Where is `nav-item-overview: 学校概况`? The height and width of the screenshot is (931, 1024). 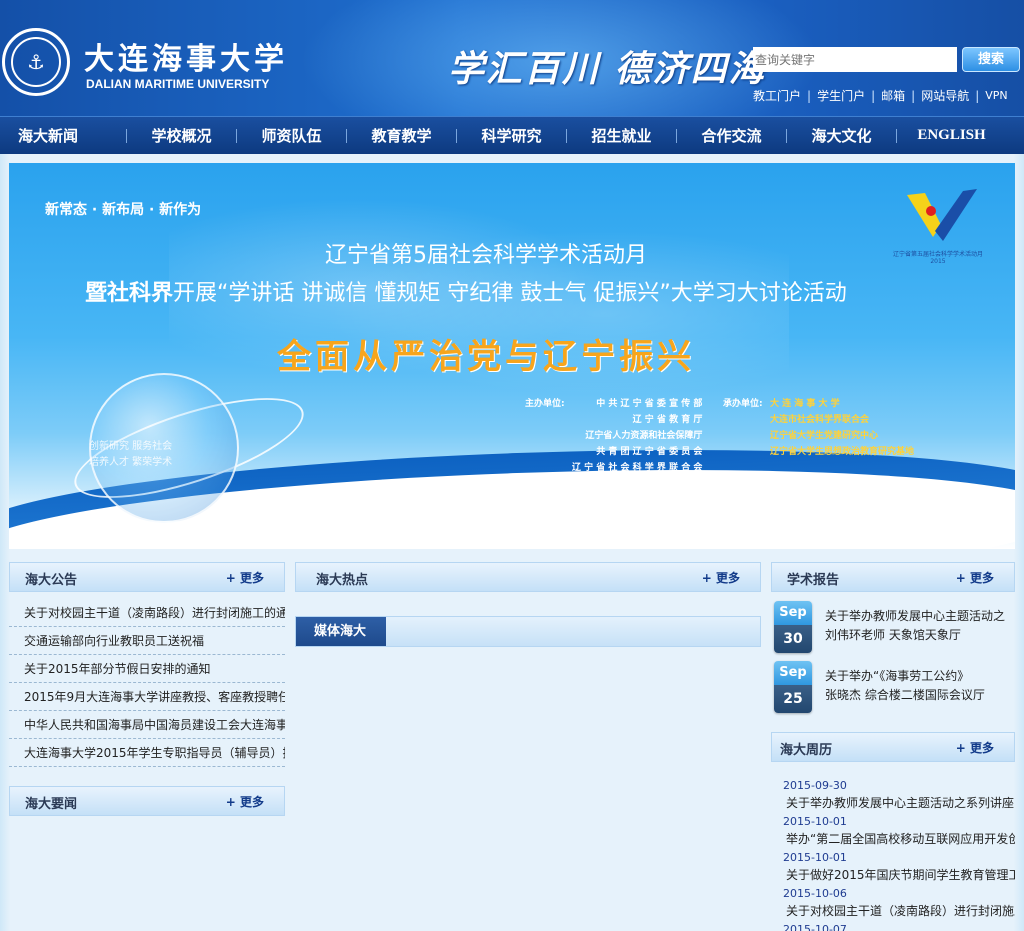 nav-item-overview: 学校概况 is located at coordinates (181, 135).